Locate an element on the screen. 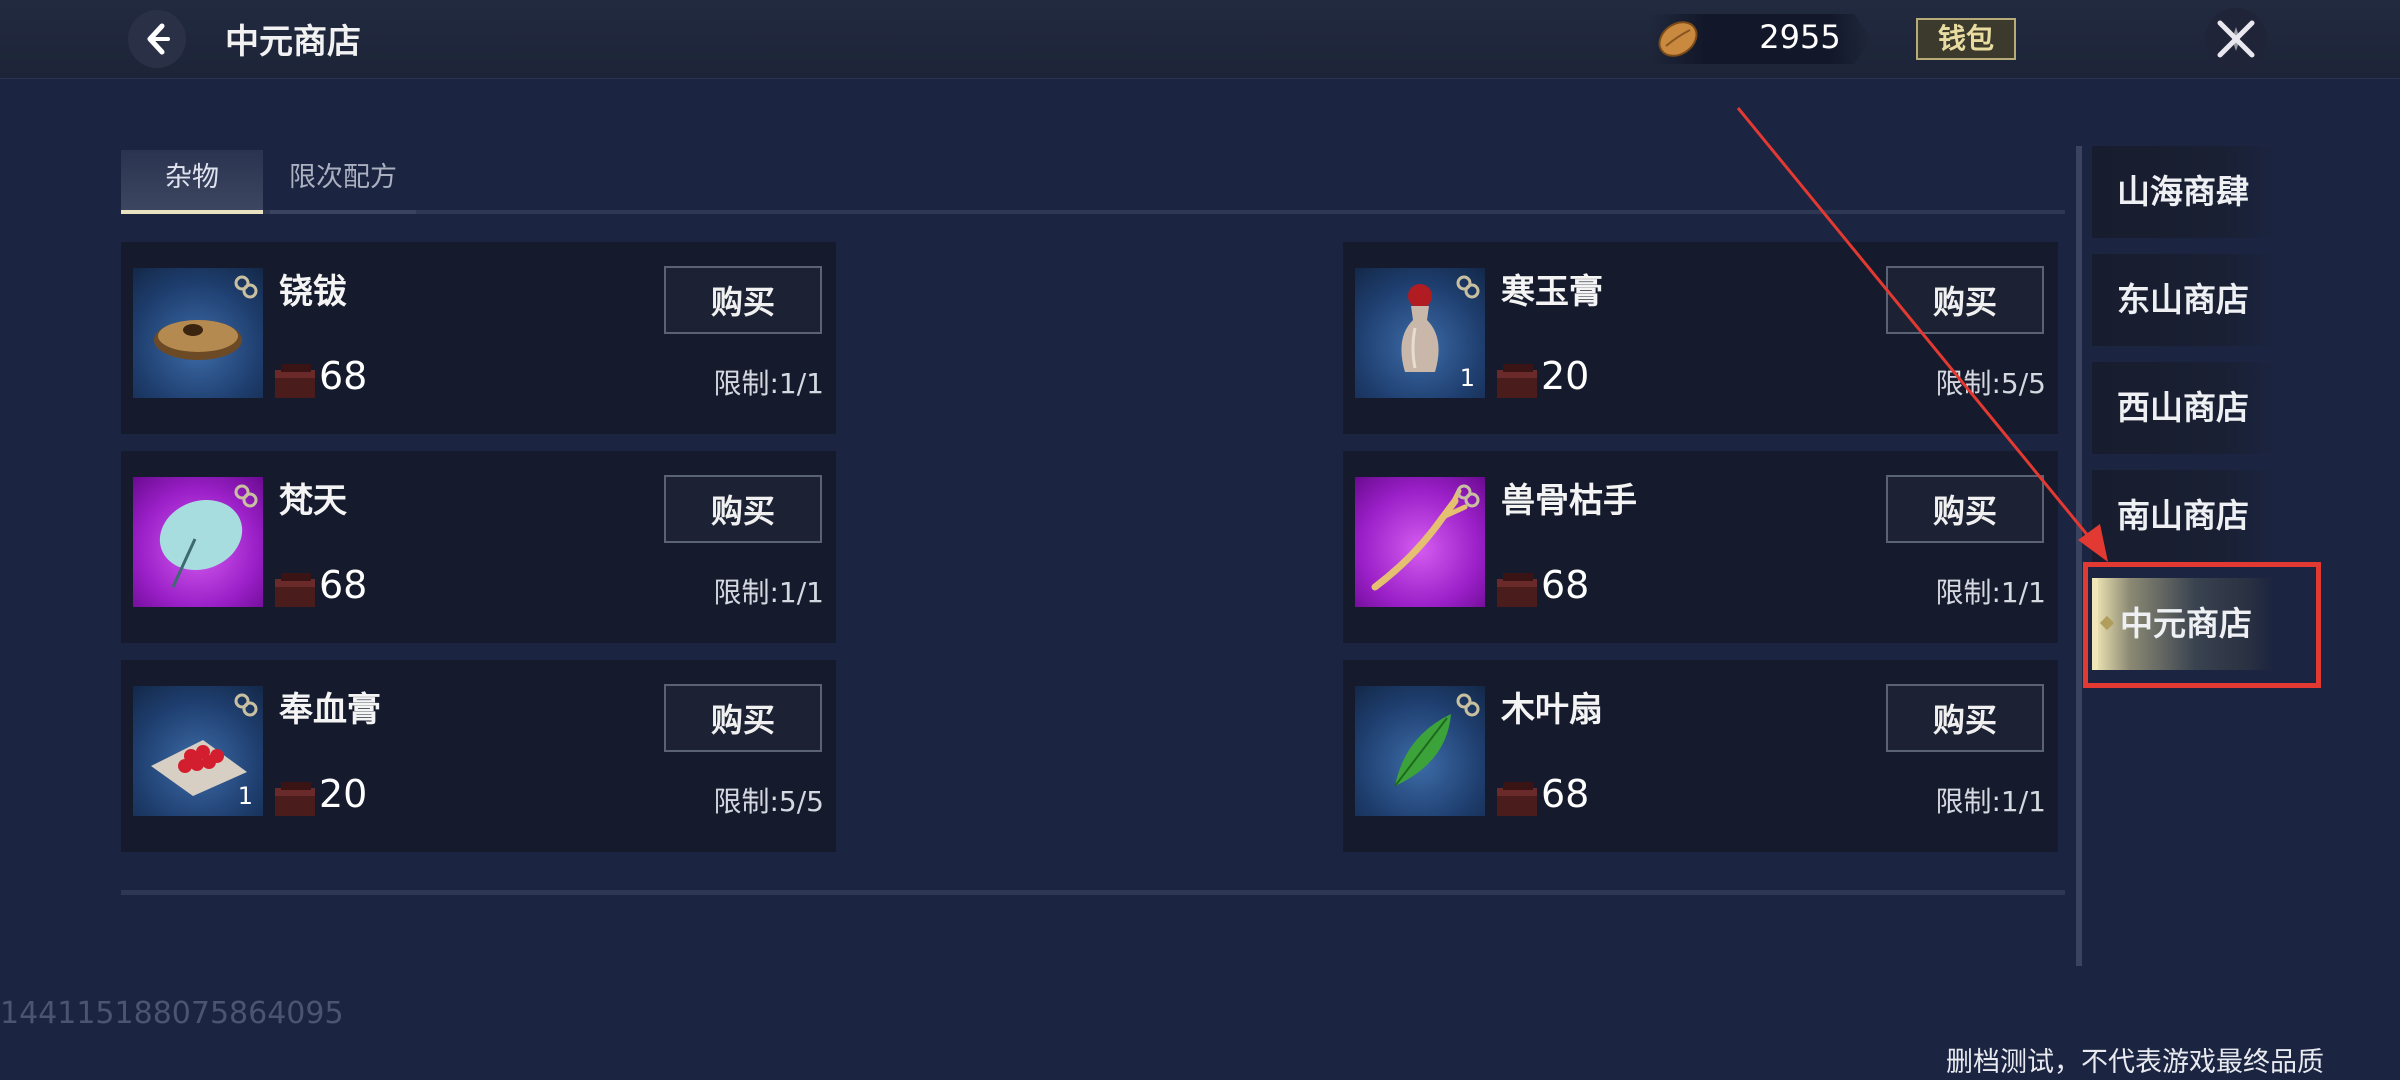  beta-test-notice: 删档测试，不代表游戏最终品质 is located at coordinates (2135, 1062).